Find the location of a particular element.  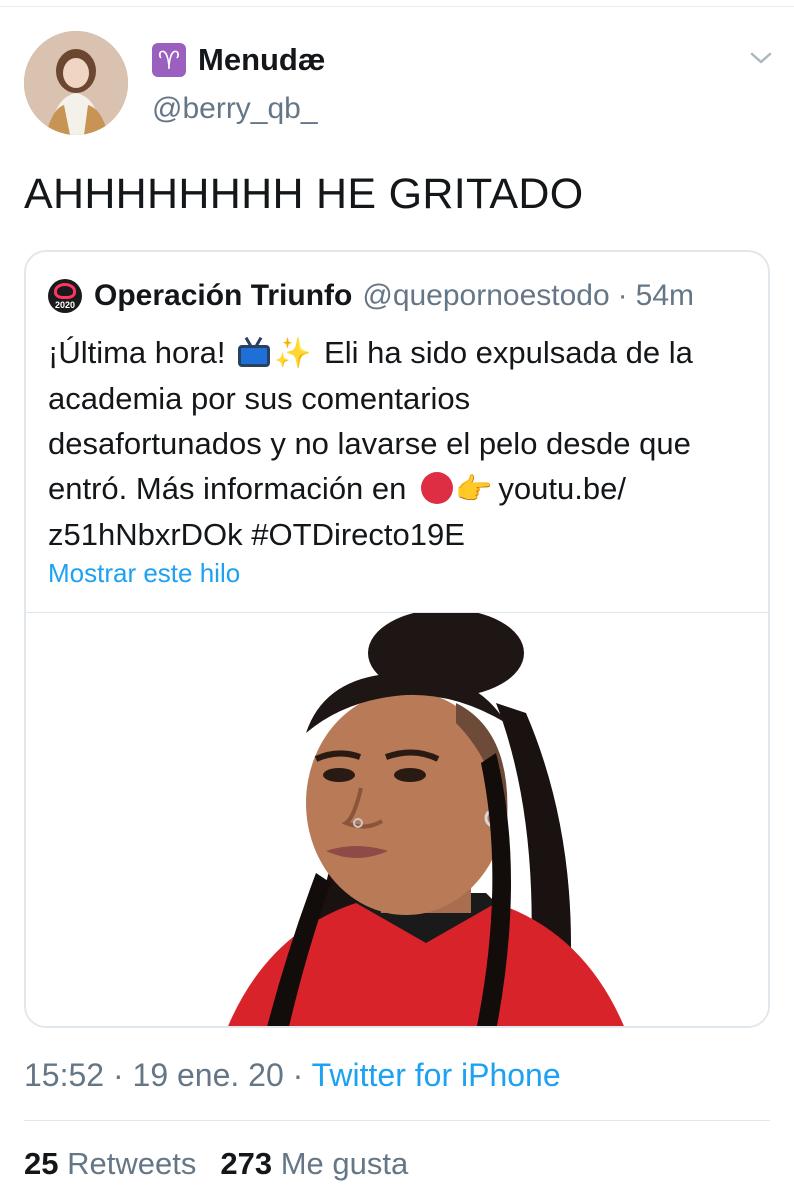

quoted-line-4-start: entró. Más información en is located at coordinates (227, 488).